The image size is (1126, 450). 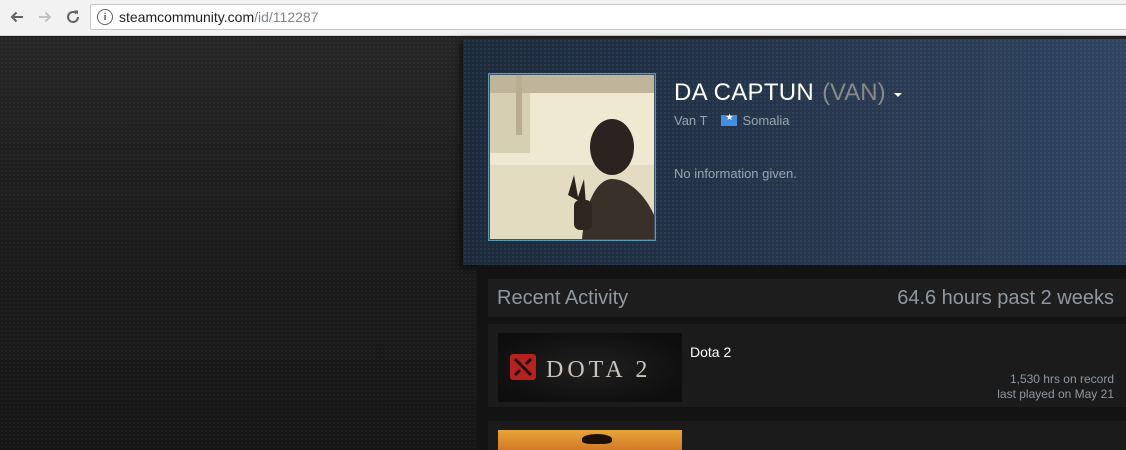 What do you see at coordinates (691, 120) in the screenshot?
I see `real-name: Van T` at bounding box center [691, 120].